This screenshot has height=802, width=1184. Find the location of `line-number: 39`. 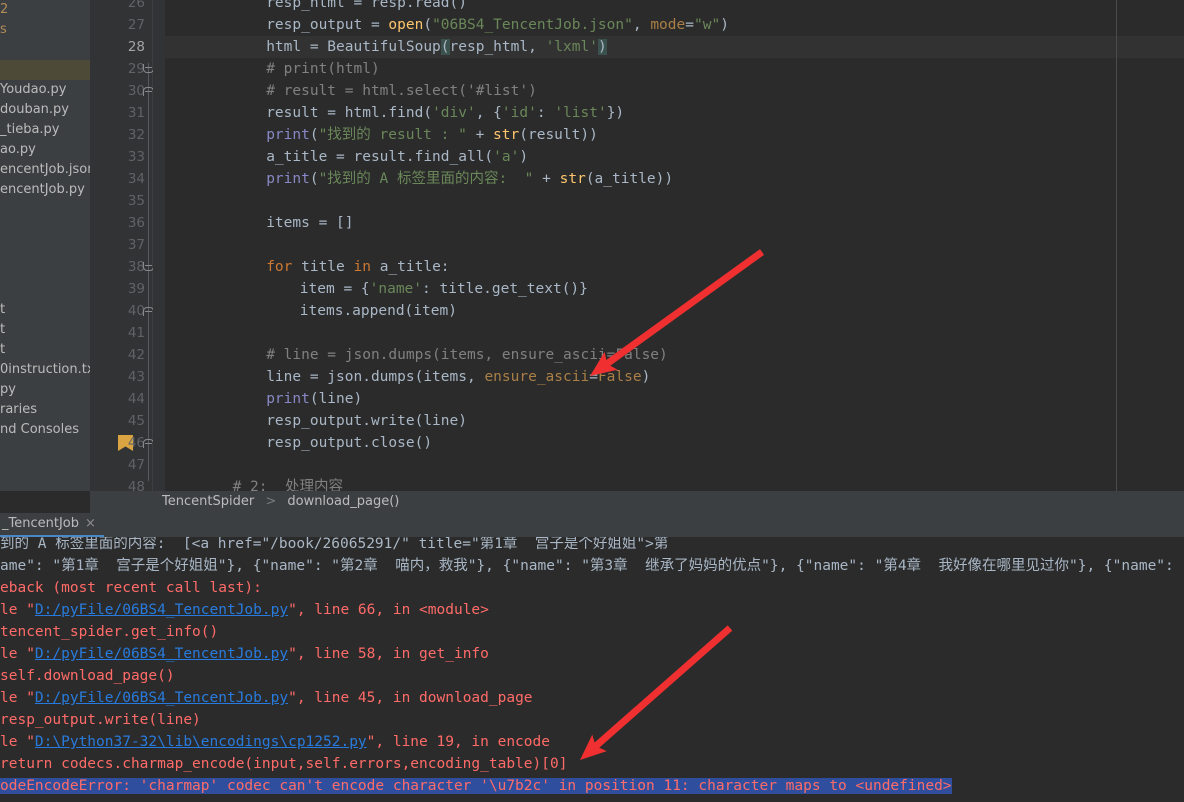

line-number: 39 is located at coordinates (136, 289).